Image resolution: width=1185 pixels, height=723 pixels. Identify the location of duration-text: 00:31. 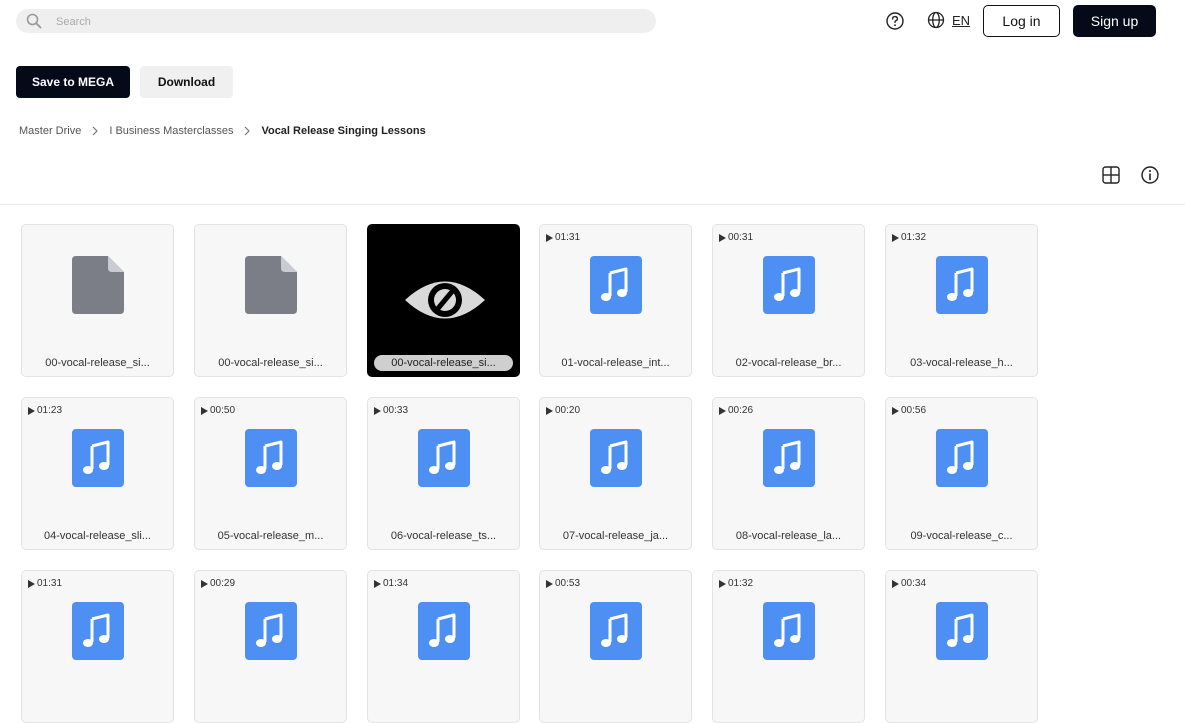
(741, 237).